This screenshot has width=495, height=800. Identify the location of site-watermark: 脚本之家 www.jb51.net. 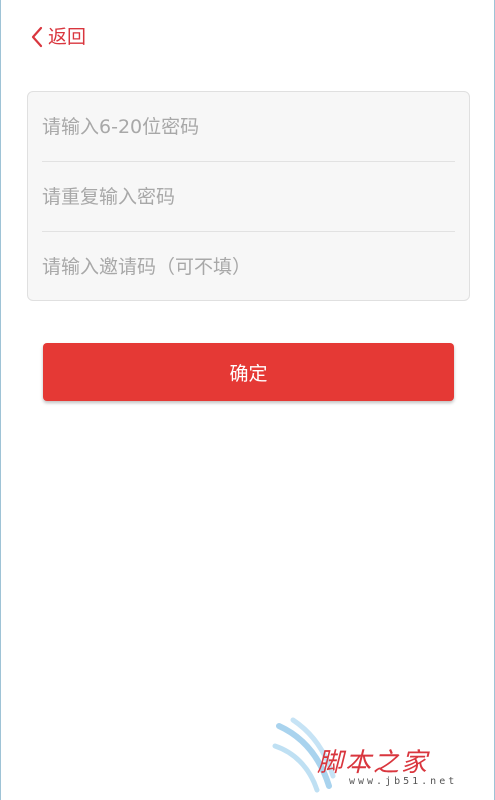
(378, 755).